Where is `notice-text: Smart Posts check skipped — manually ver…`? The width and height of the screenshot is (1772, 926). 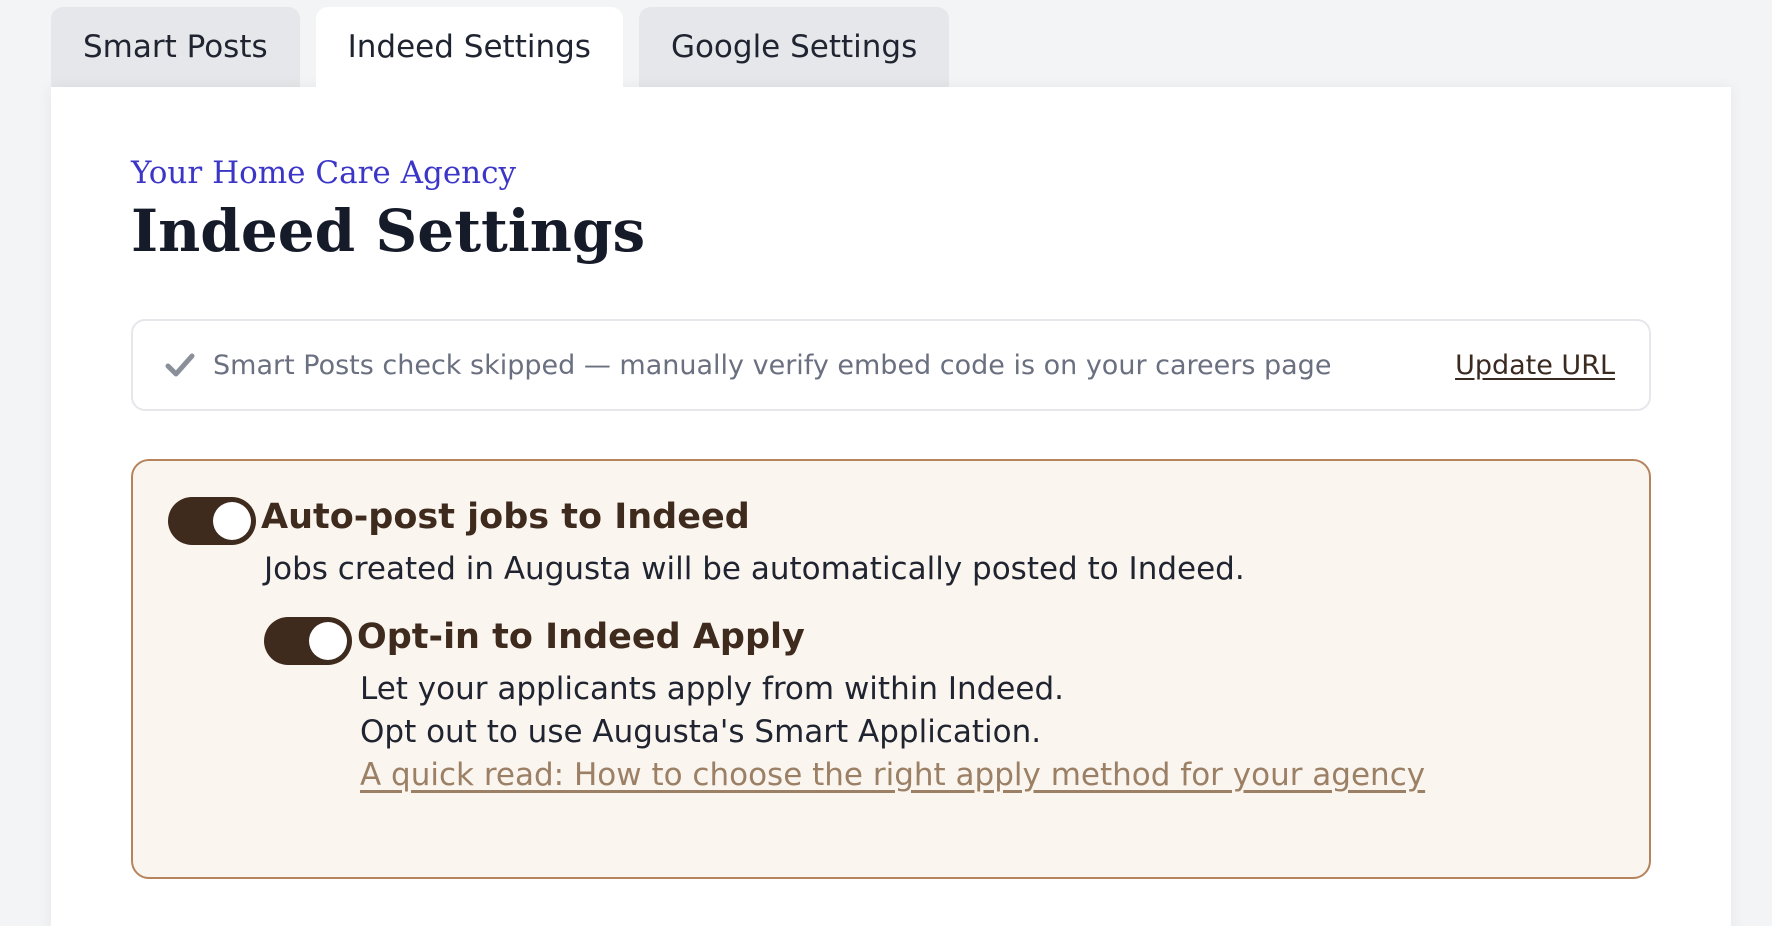 notice-text: Smart Posts check skipped — manually ver… is located at coordinates (772, 365).